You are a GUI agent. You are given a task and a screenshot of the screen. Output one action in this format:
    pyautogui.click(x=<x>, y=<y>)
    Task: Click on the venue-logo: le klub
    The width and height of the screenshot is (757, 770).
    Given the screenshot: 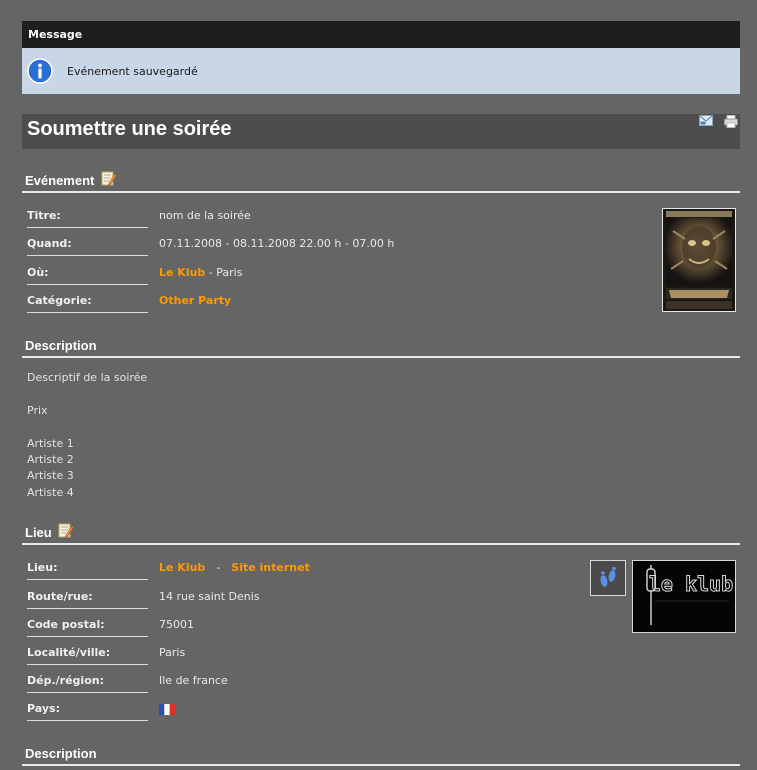 What is the action you would take?
    pyautogui.click(x=684, y=596)
    